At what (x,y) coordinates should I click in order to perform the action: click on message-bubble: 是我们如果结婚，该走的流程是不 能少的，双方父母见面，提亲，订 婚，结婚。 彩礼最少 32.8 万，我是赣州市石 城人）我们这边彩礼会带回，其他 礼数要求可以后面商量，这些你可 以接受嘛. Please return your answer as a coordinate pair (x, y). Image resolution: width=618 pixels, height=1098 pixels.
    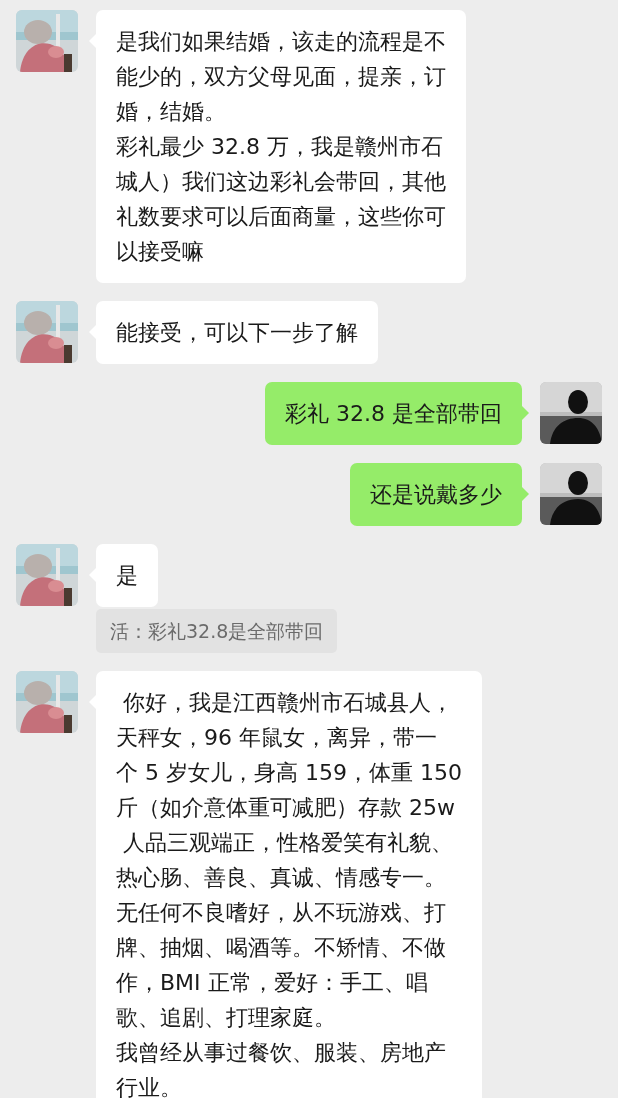
    Looking at the image, I should click on (281, 146).